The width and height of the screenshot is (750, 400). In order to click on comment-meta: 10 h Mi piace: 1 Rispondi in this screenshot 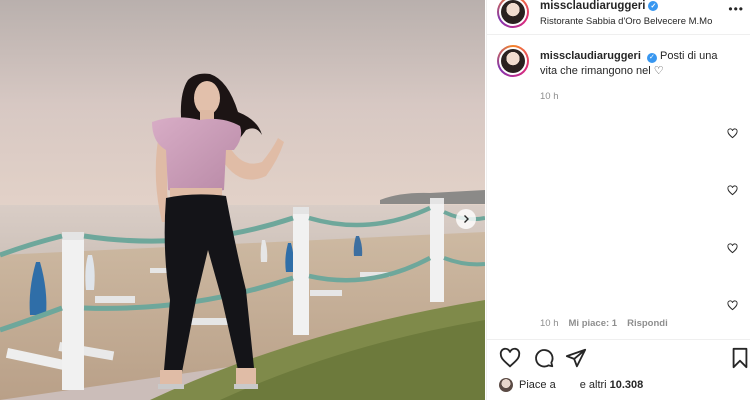, I will do `click(604, 323)`.